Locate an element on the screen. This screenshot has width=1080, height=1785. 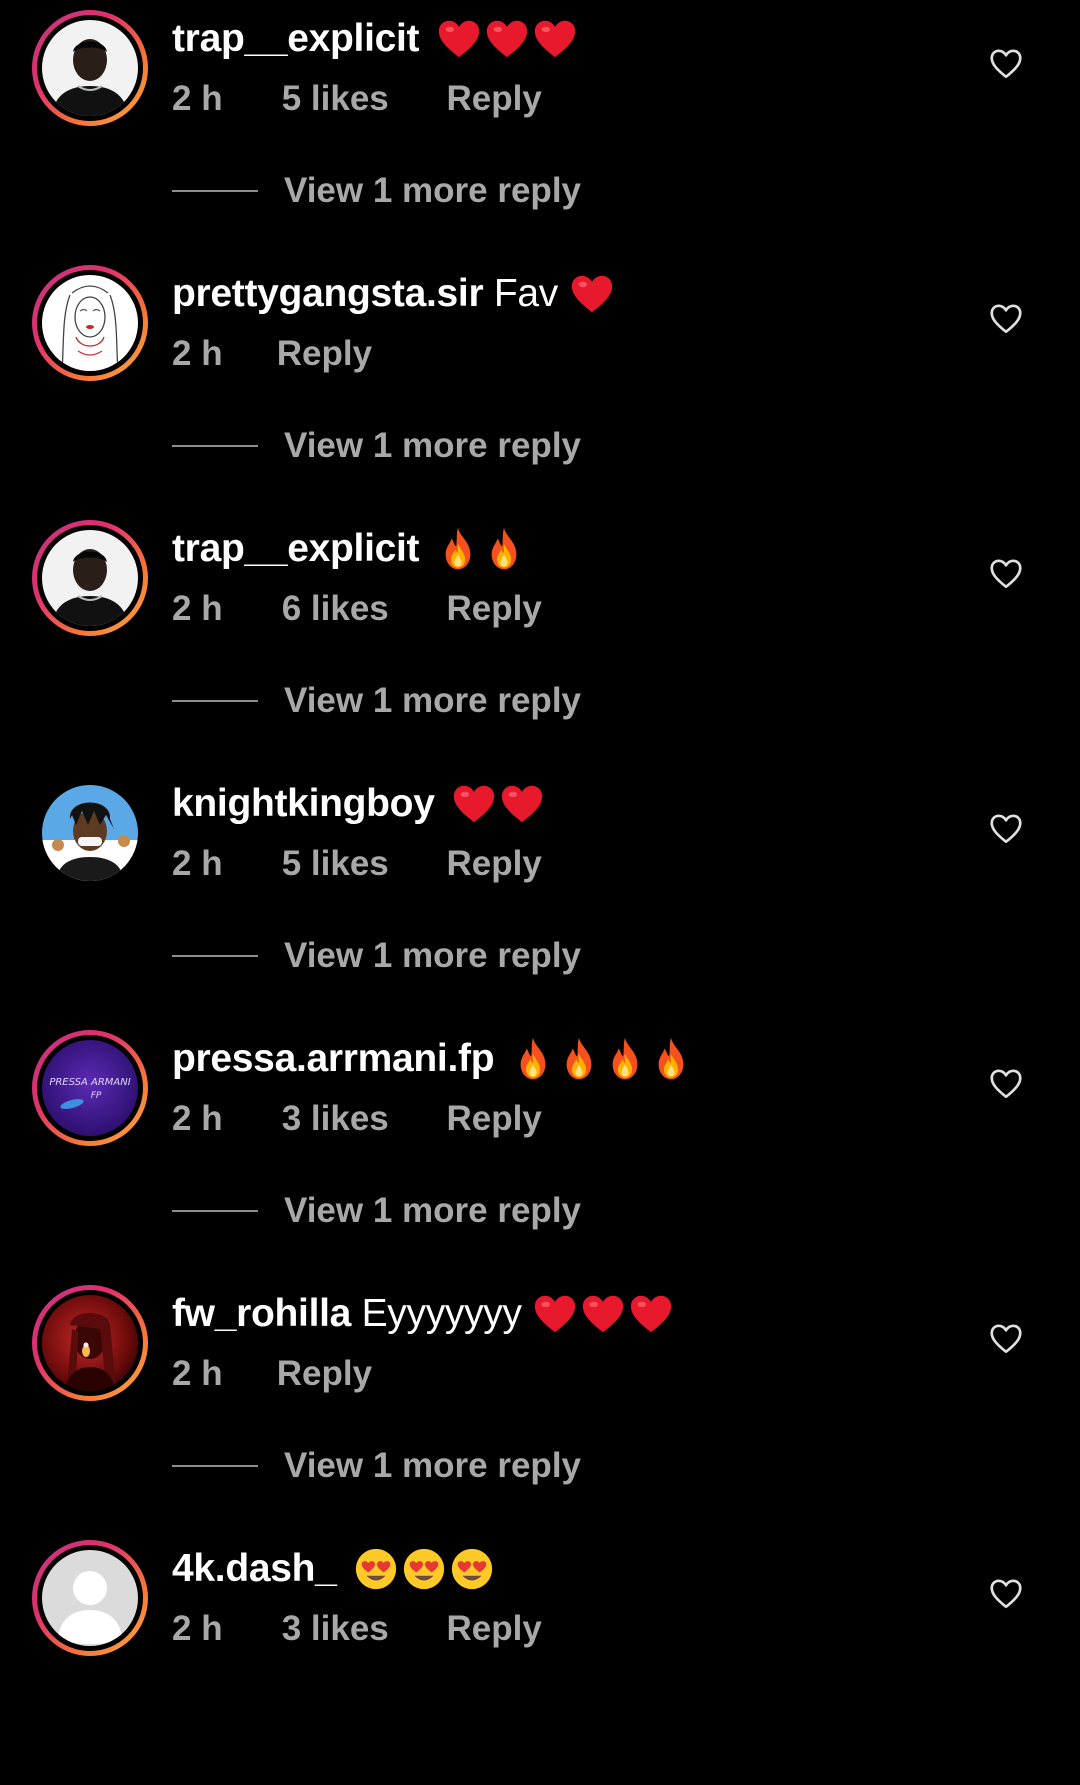
comment-body: Eyyyyyyy is located at coordinates (441, 1313).